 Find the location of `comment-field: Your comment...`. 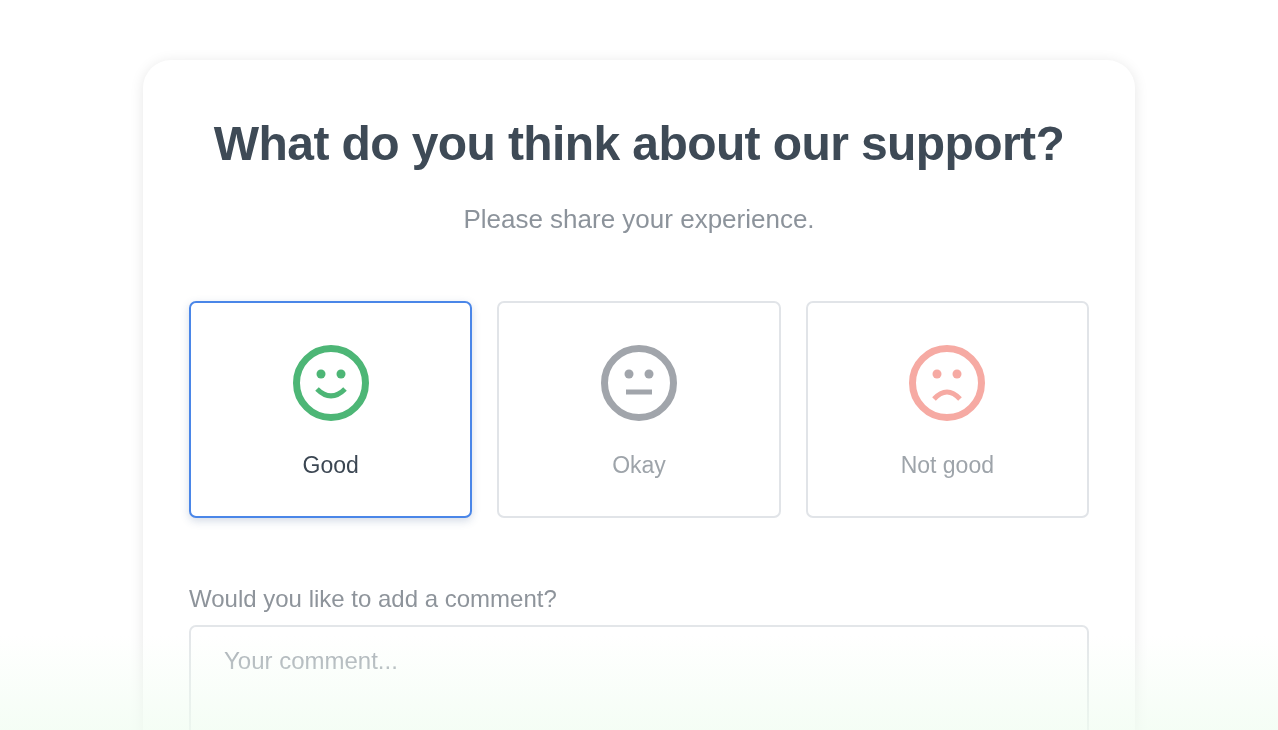

comment-field: Your comment... is located at coordinates (639, 677).